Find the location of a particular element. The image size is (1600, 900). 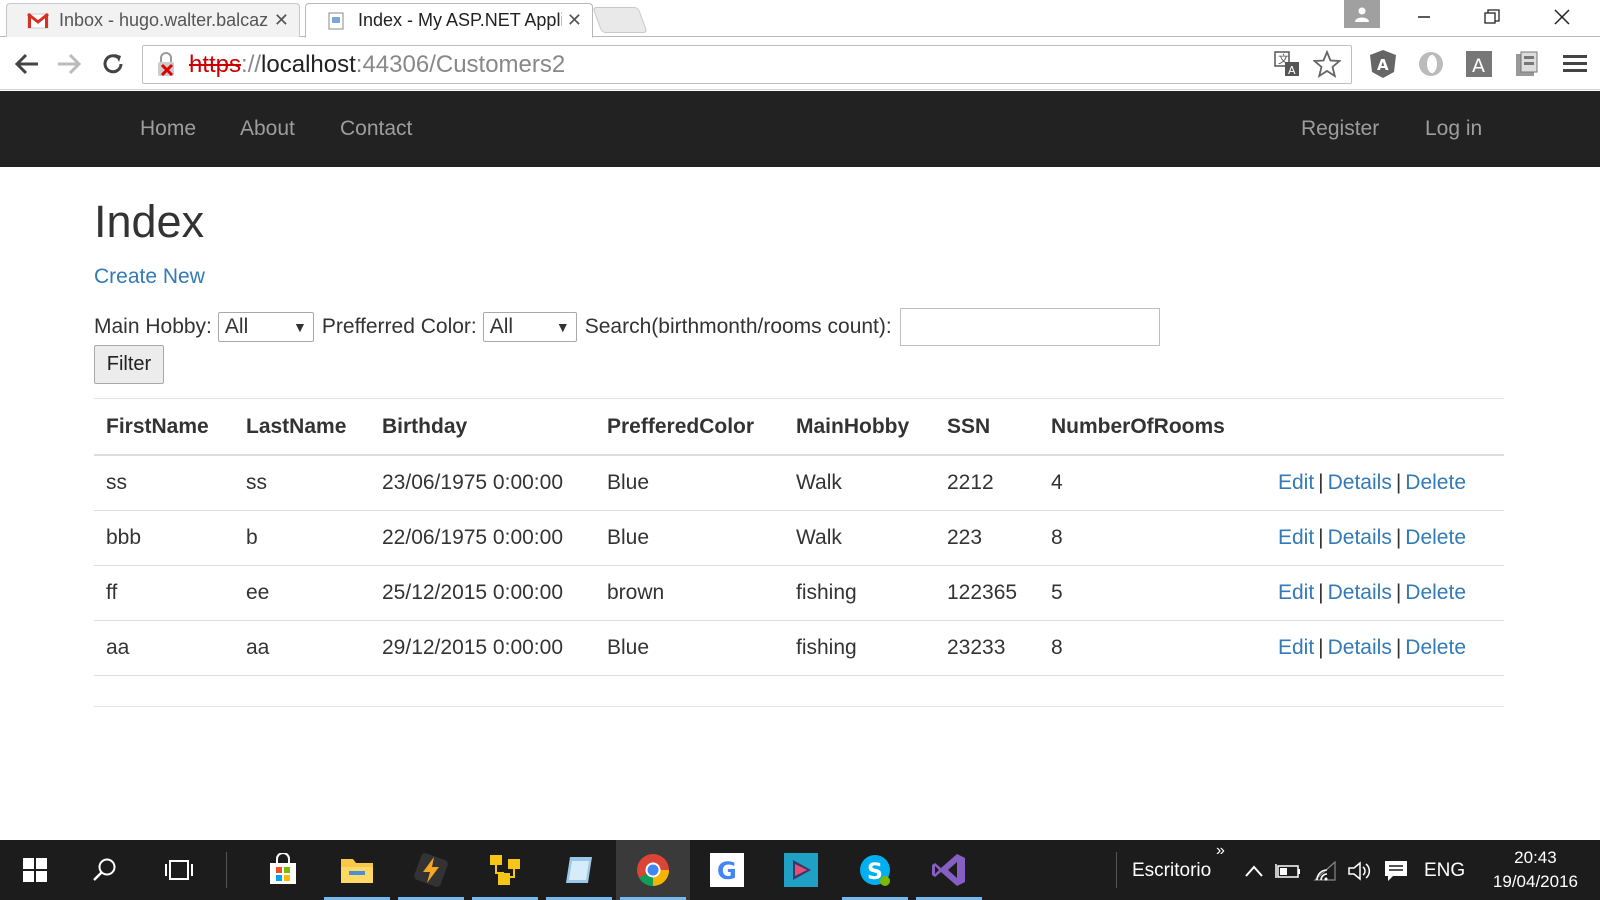

notepad-icon is located at coordinates (579, 870).